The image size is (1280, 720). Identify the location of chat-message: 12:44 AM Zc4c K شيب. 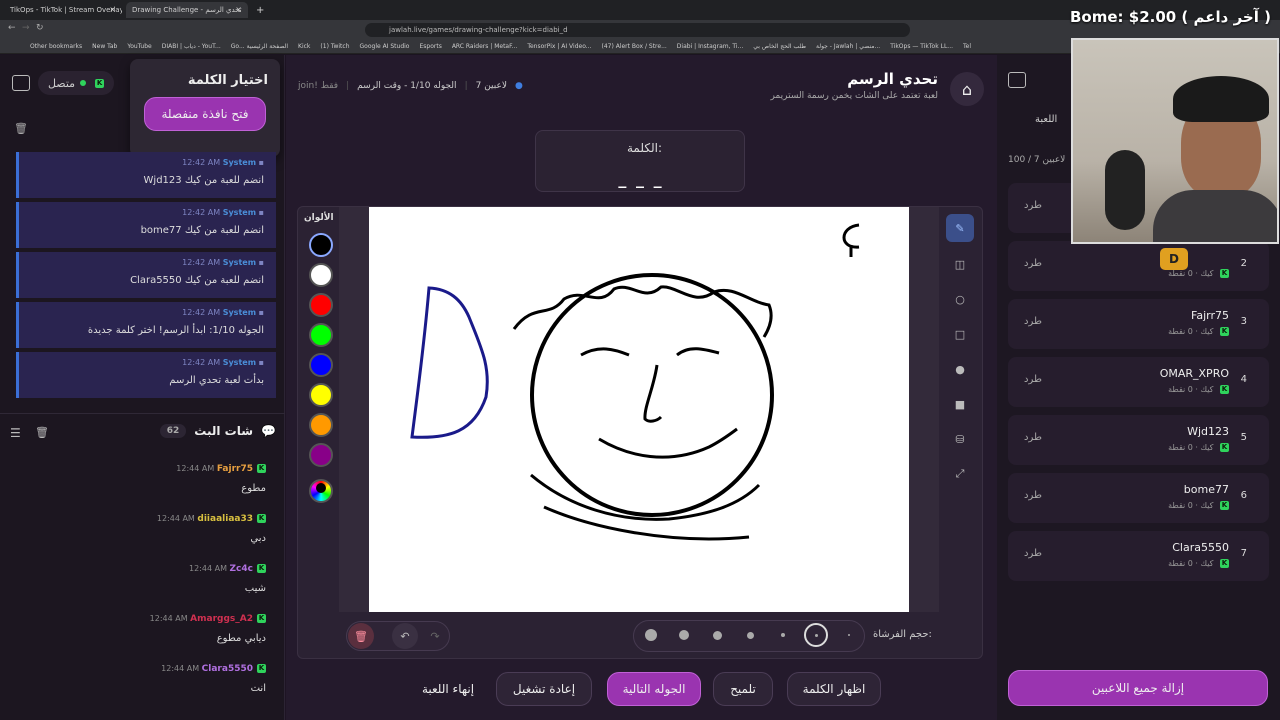
(227, 579).